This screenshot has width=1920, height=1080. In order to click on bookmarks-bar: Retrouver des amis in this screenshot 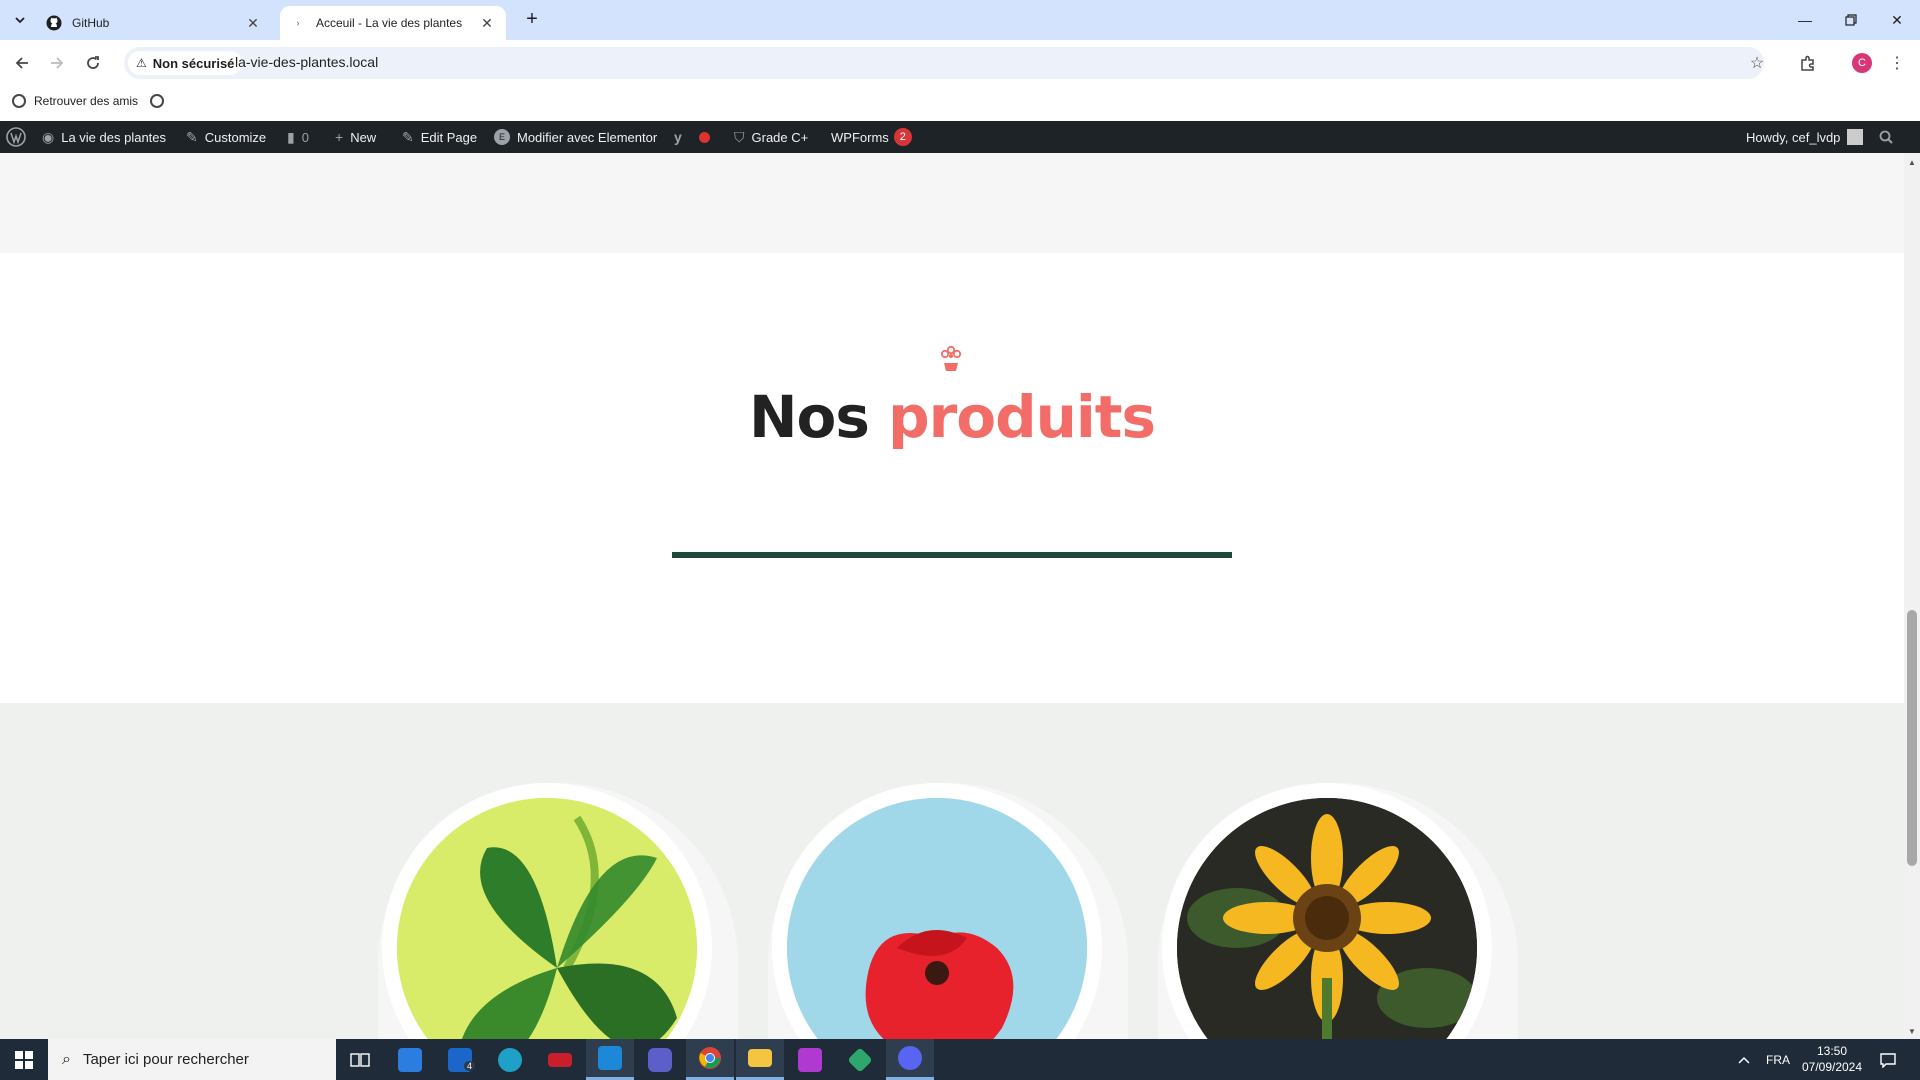, I will do `click(960, 104)`.